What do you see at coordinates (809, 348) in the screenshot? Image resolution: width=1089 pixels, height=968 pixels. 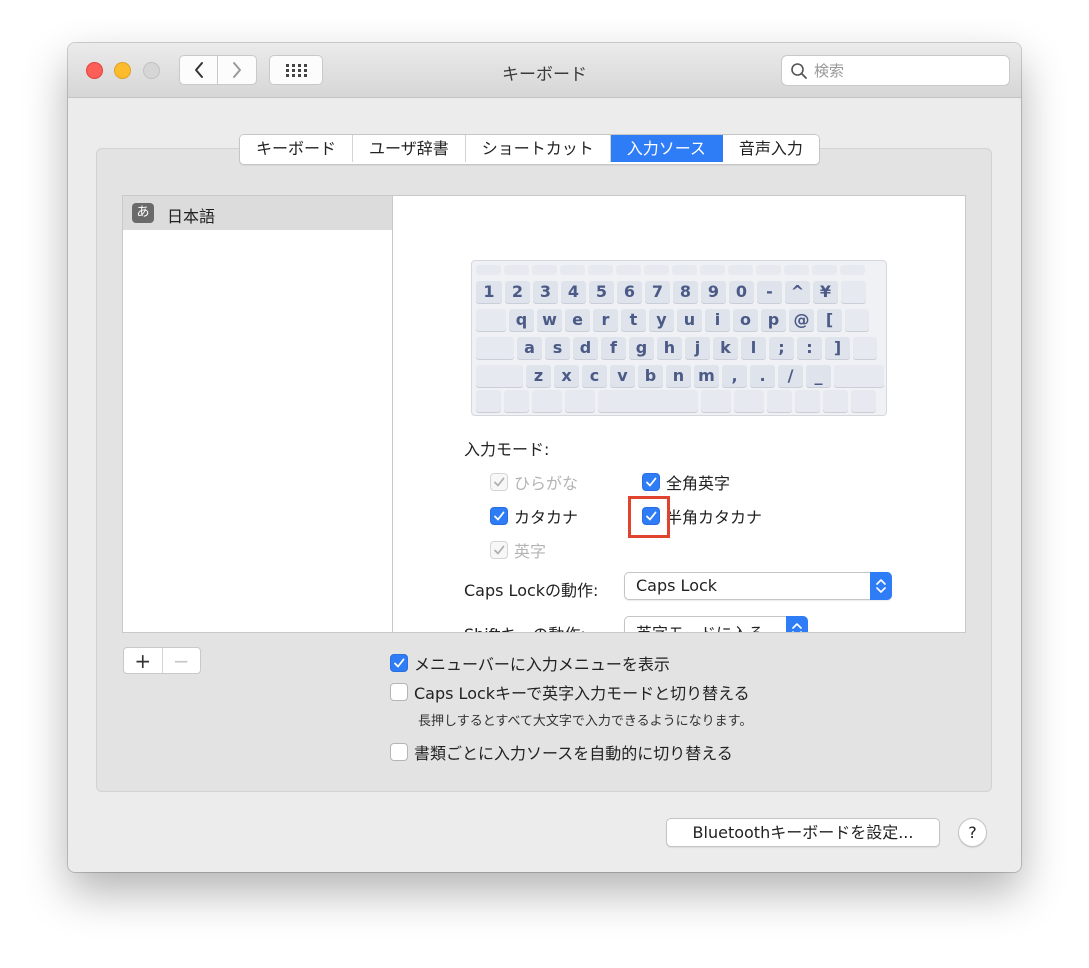 I see `key: :` at bounding box center [809, 348].